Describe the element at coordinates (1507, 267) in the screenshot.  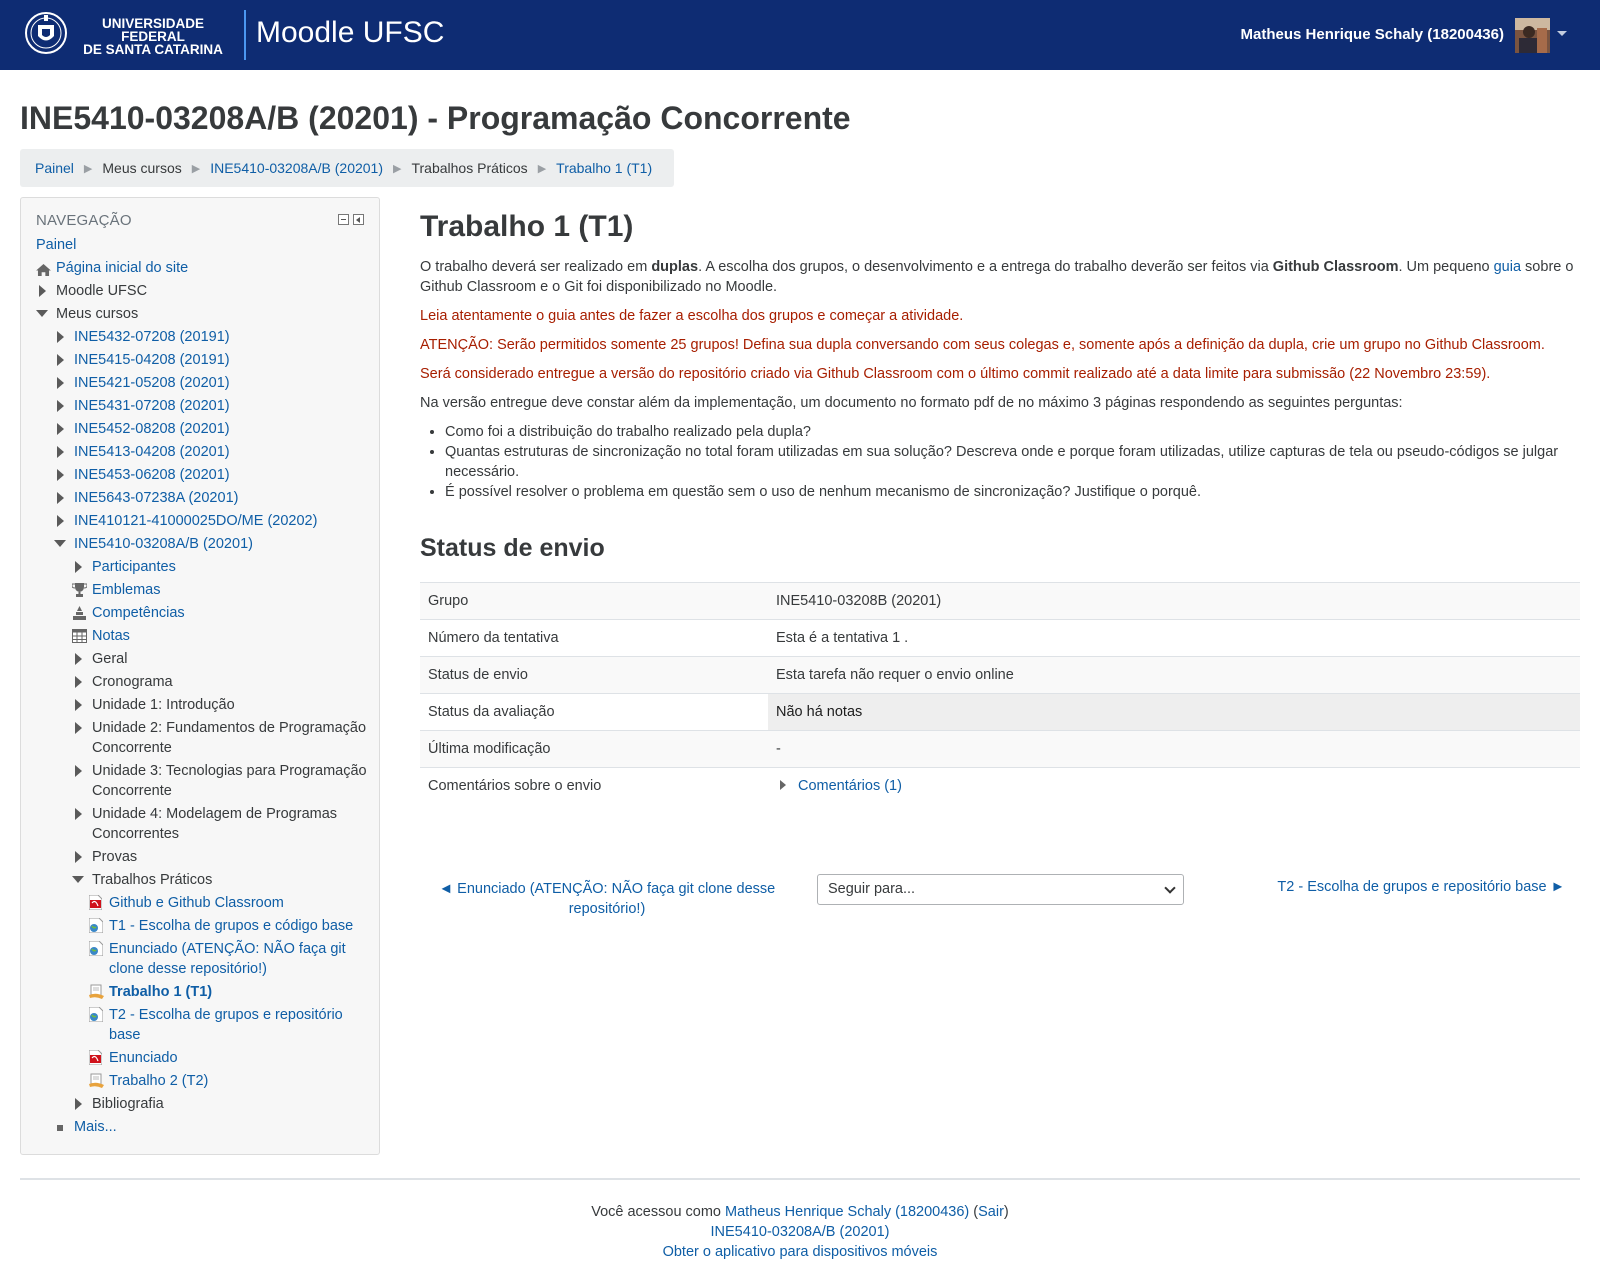
I see `guide-link: guia` at that location.